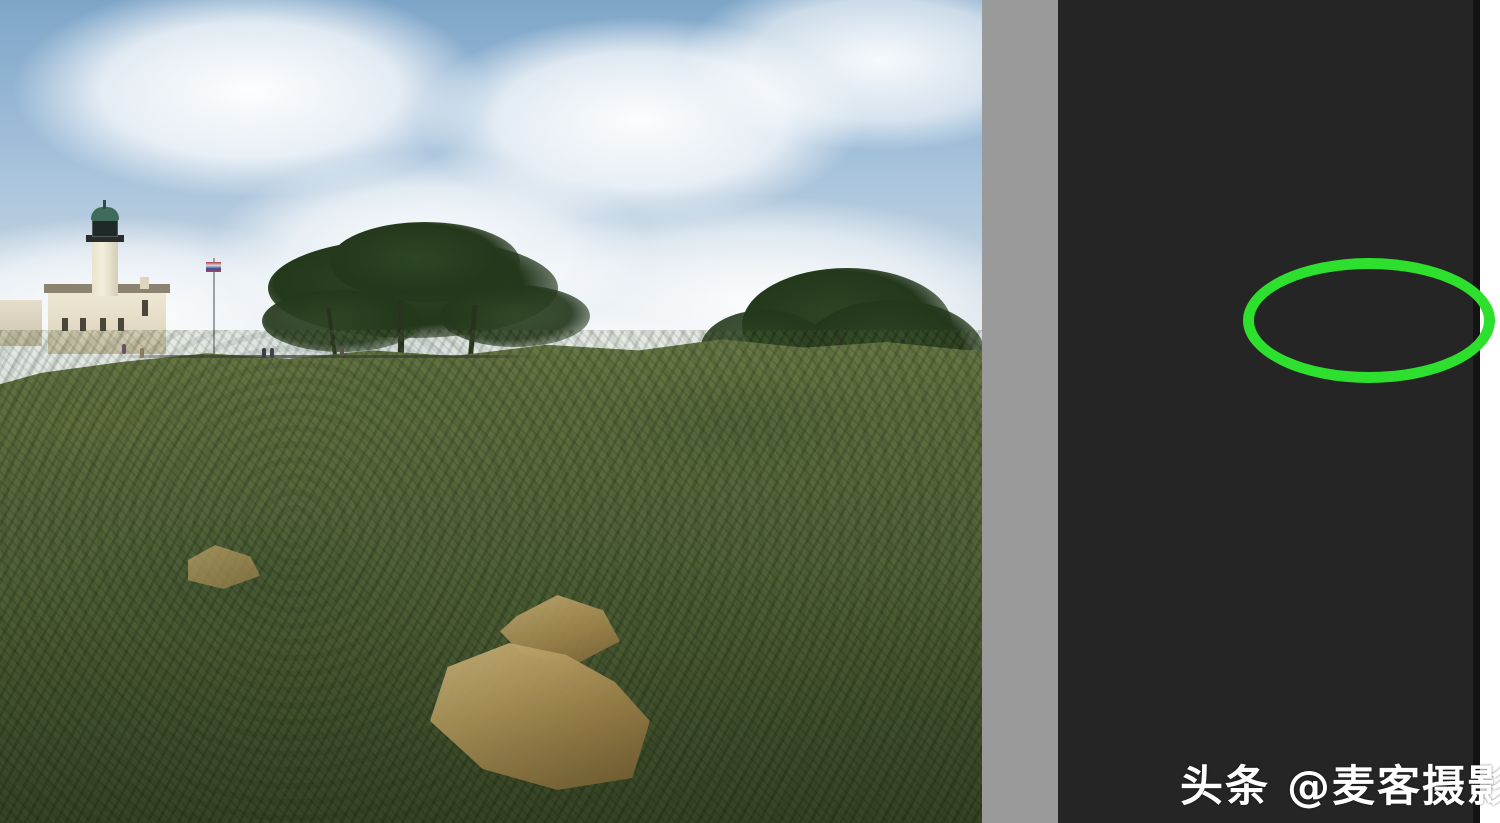  Describe the element at coordinates (1490, 411) in the screenshot. I see `screen-right-margin` at that location.